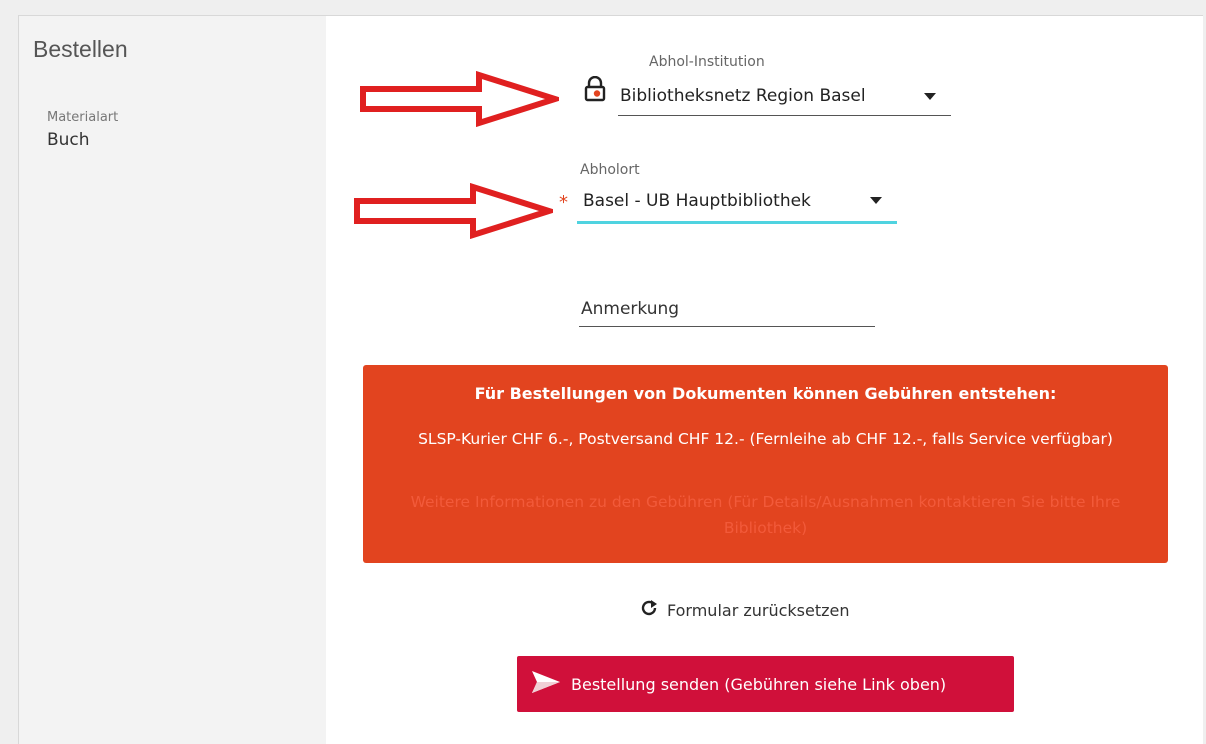  What do you see at coordinates (727, 326) in the screenshot?
I see `note-field` at bounding box center [727, 326].